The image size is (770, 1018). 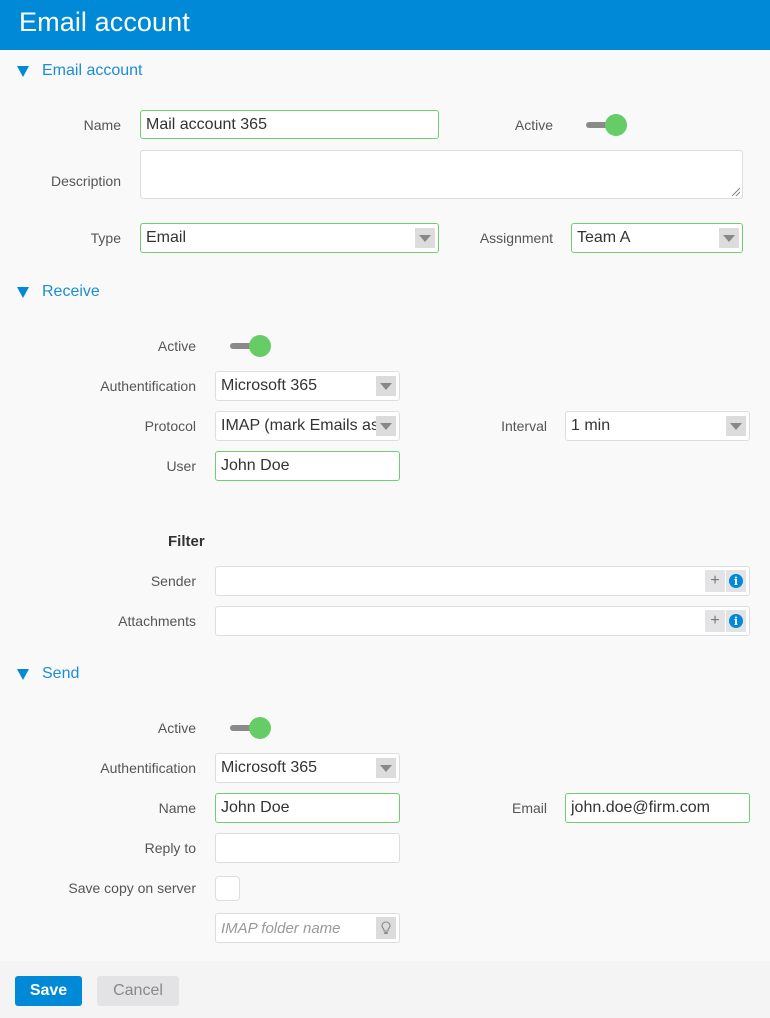 I want to click on protocol-value: IMAP (mark Emails as read), so click(x=307, y=425).